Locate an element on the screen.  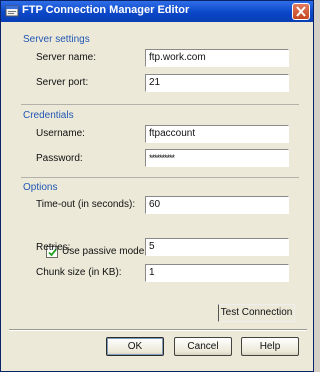
password-label: Password: is located at coordinates (59, 158).